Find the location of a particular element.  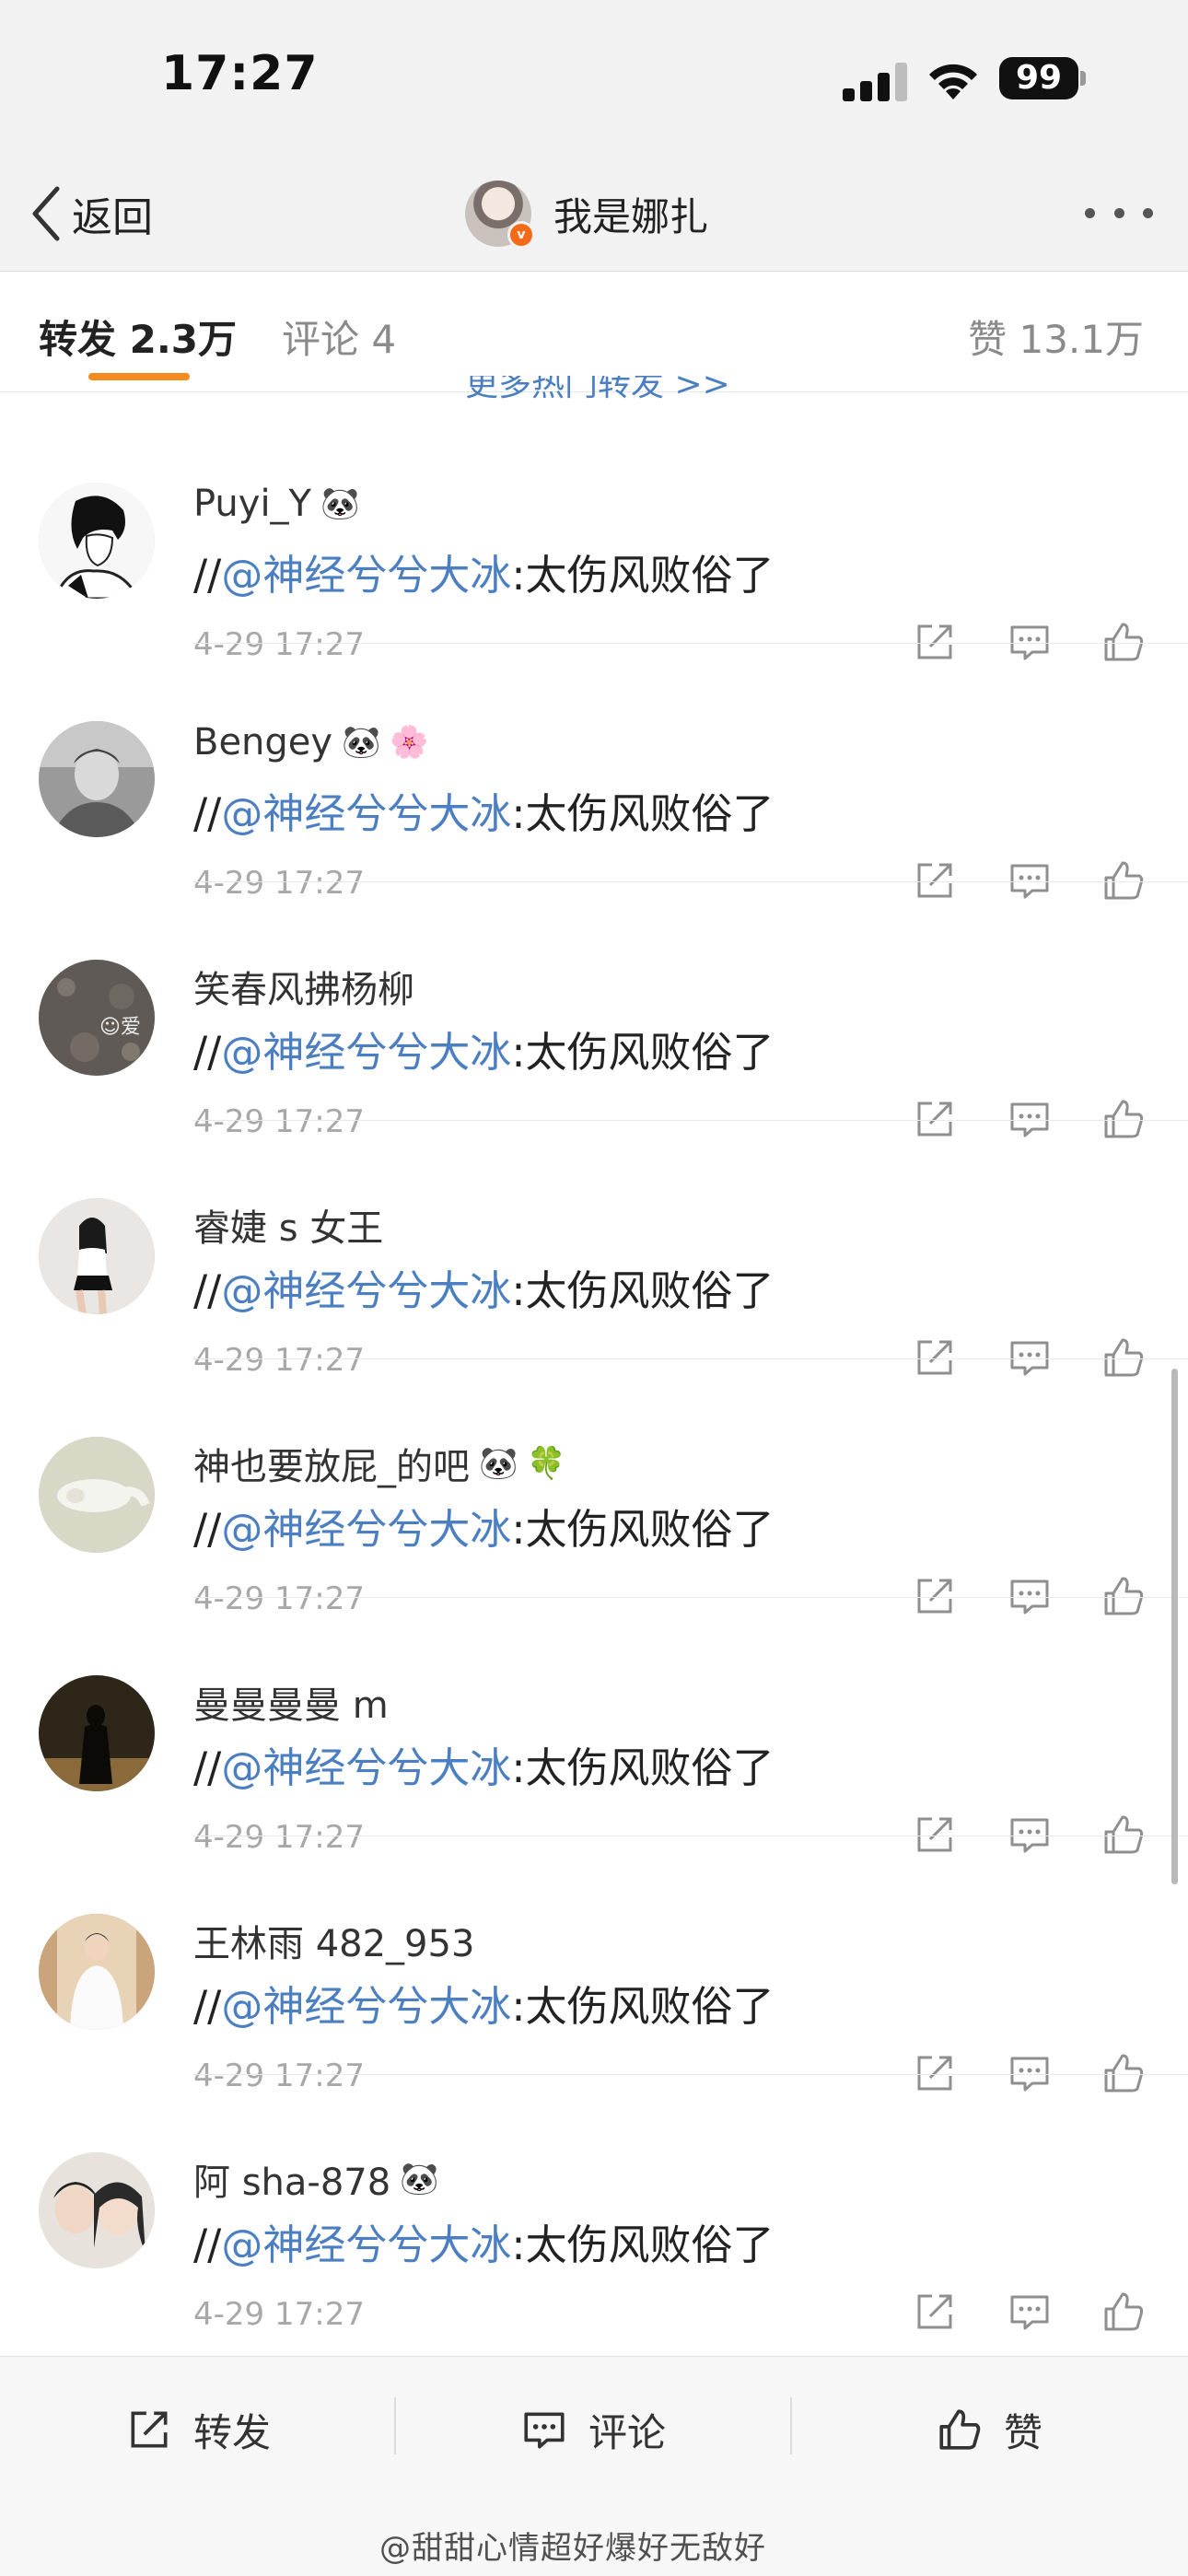

nav-bar: 返回 v 我是娜扎 is located at coordinates (594, 214).